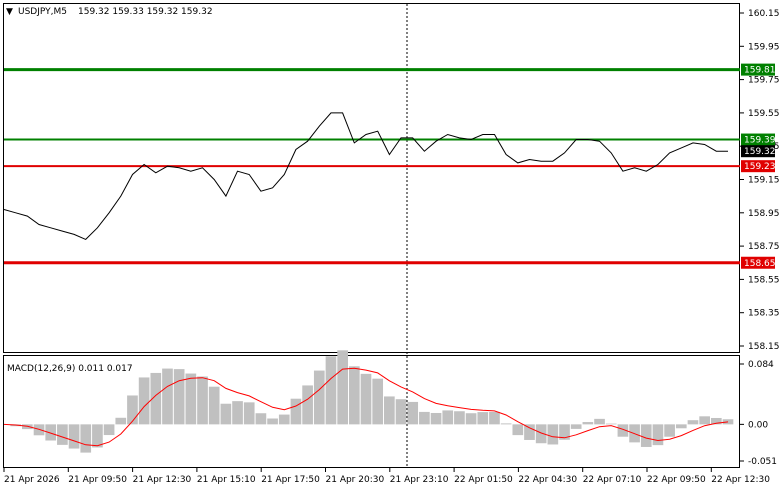  I want to click on current-price-tag: 159.32, so click(760, 152).